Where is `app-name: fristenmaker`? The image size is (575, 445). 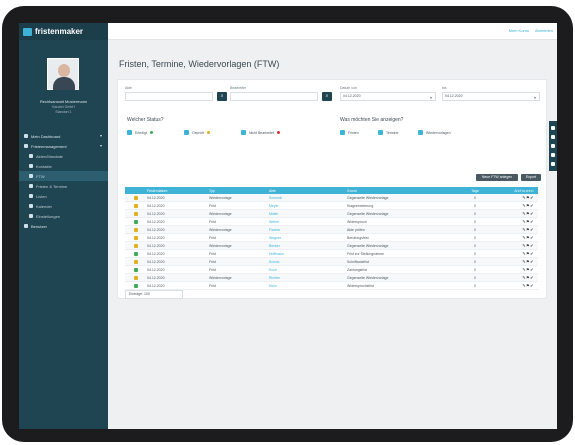 app-name: fristenmaker is located at coordinates (59, 31).